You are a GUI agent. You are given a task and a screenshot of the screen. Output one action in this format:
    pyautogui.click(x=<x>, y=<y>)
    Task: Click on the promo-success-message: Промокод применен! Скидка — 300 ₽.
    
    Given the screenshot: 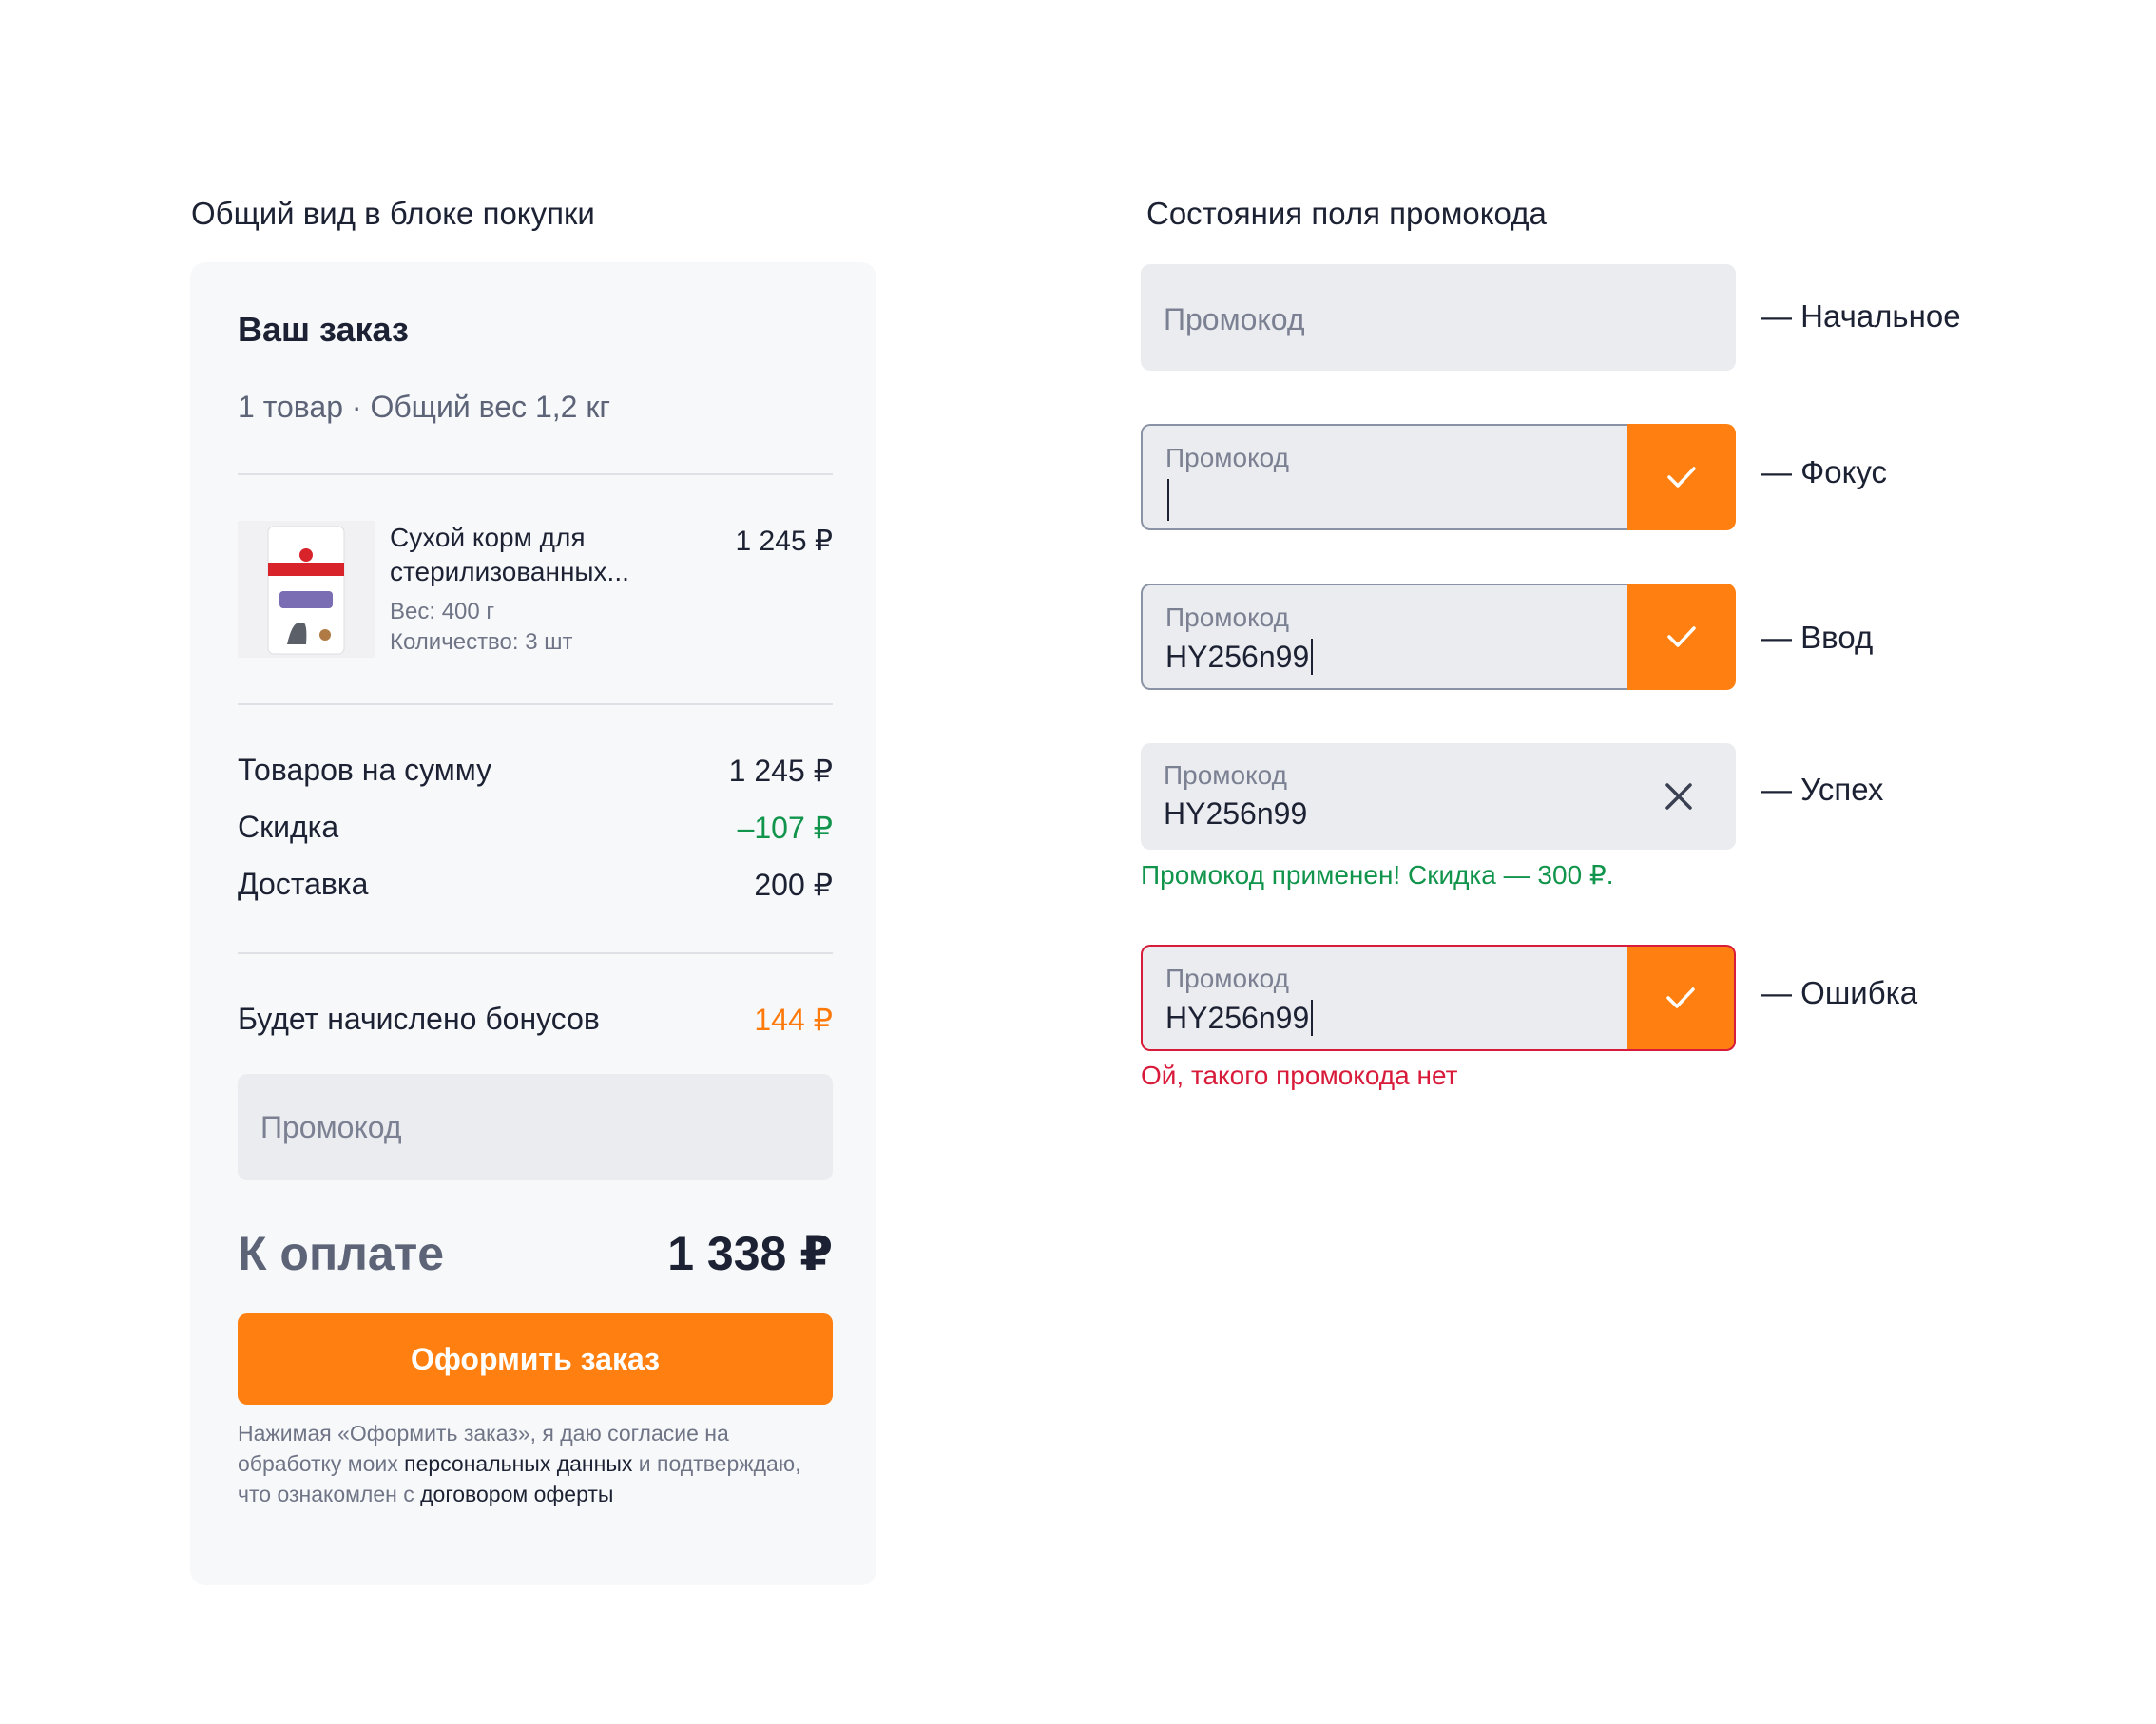 What is the action you would take?
    pyautogui.click(x=1377, y=875)
    